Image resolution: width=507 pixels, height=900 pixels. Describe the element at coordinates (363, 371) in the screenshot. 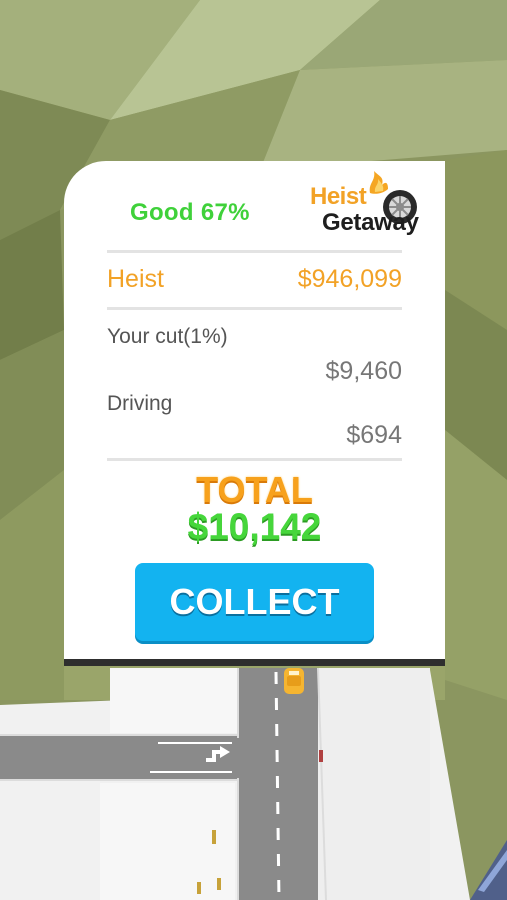

I see `cut-value: $9,460` at that location.